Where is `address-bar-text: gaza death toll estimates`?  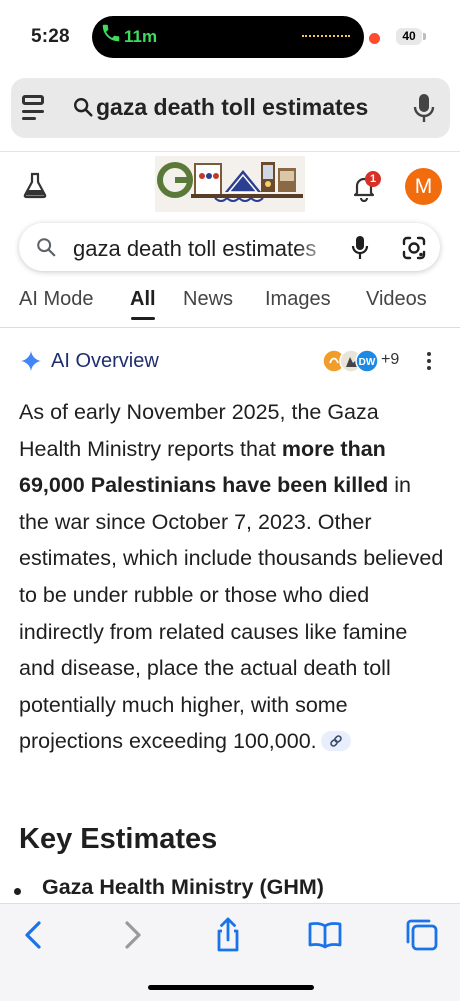
address-bar-text: gaza death toll estimates is located at coordinates (232, 107).